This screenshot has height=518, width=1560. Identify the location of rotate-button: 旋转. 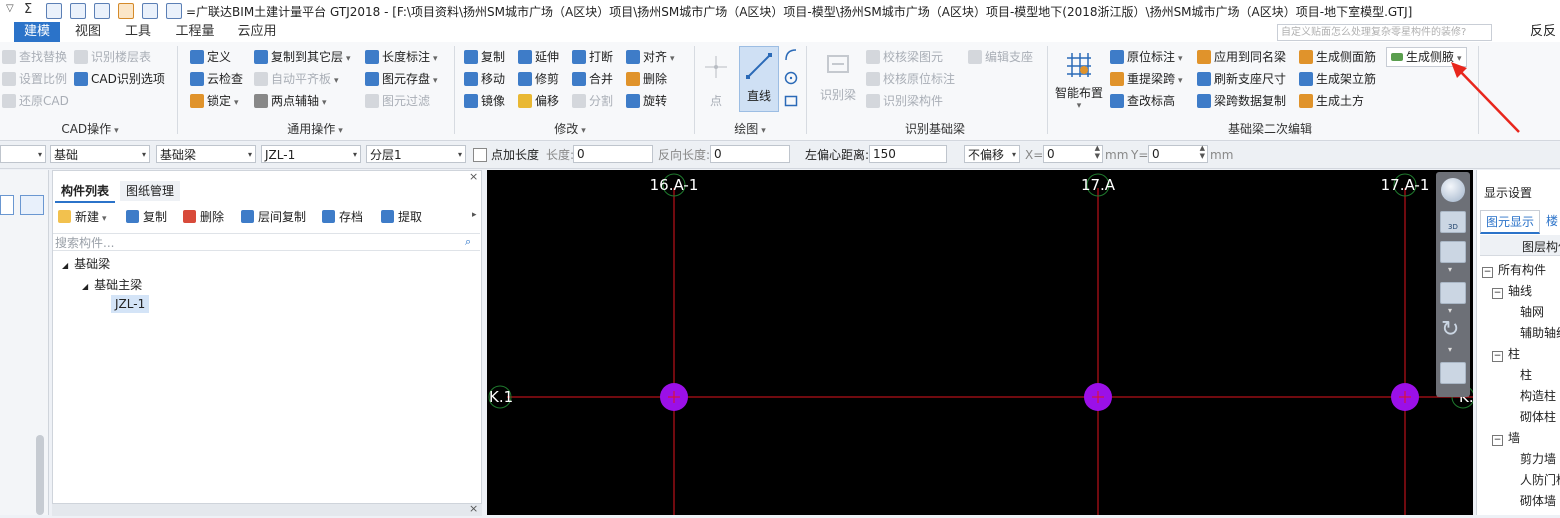
(646, 101).